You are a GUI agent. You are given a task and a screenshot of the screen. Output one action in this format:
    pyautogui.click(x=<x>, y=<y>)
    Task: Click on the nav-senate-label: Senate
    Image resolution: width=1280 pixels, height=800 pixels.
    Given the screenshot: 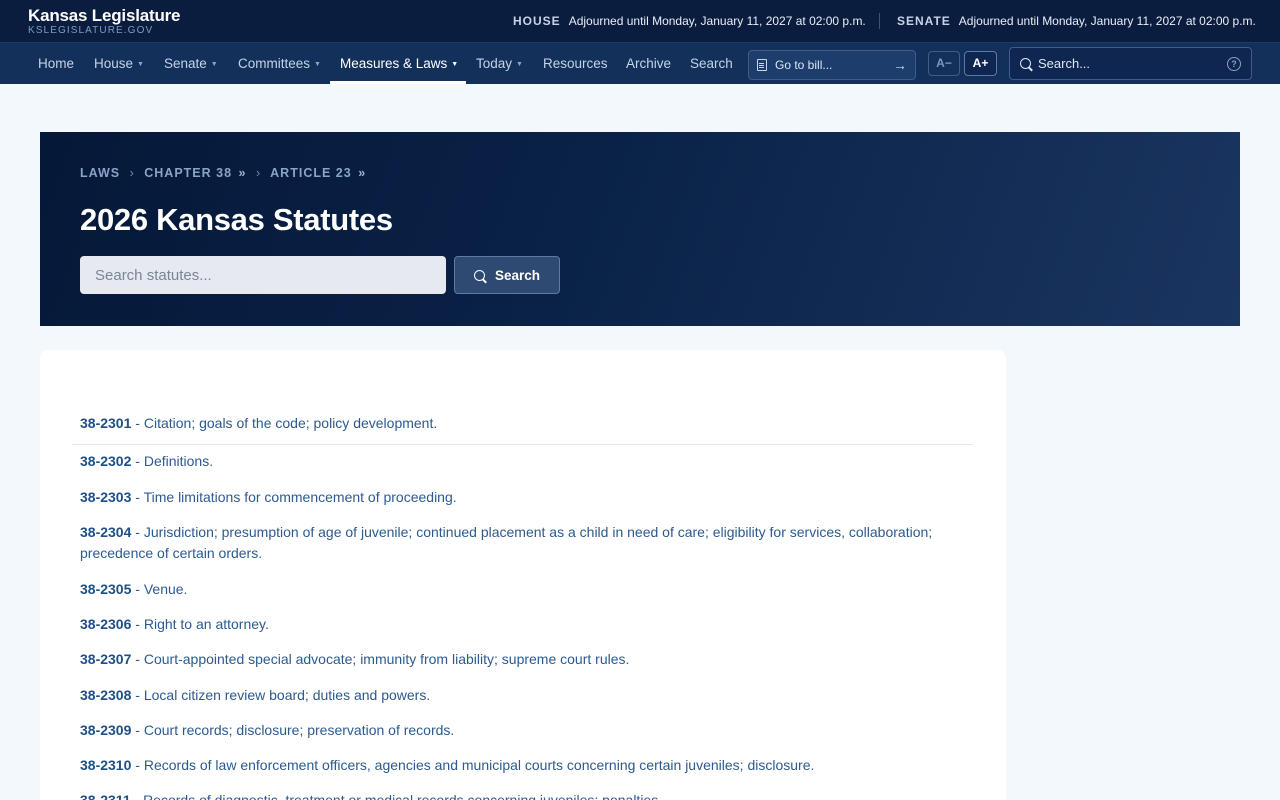 What is the action you would take?
    pyautogui.click(x=185, y=63)
    